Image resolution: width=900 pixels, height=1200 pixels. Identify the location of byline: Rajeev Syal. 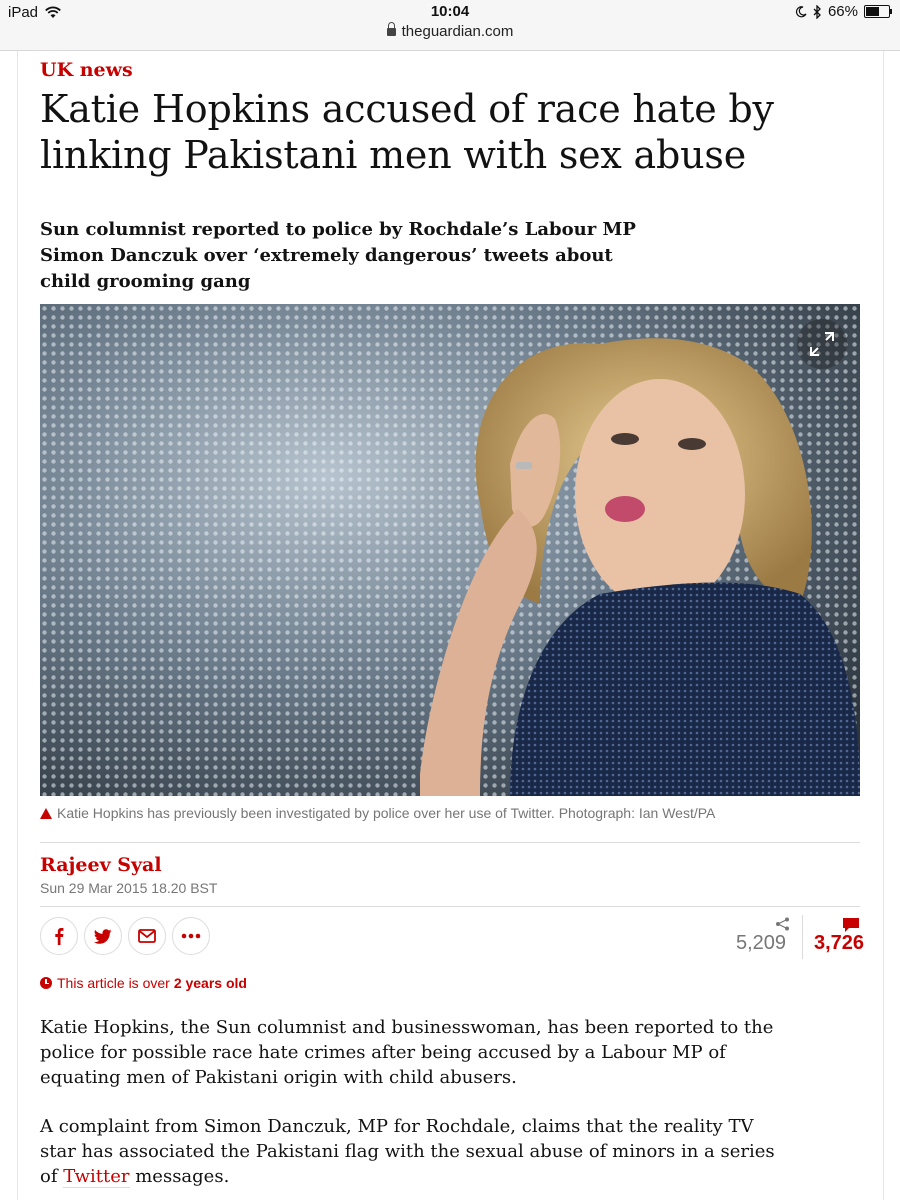
(101, 865).